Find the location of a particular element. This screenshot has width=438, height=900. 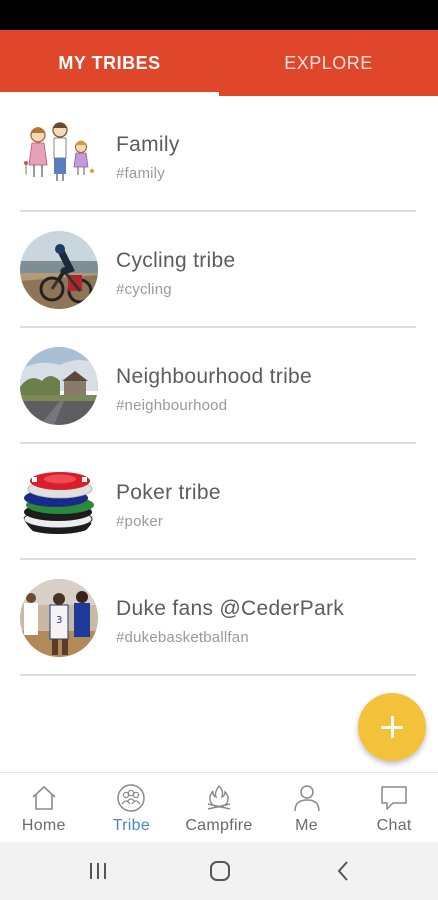

tribe-name: Cycling tribe is located at coordinates (176, 260).